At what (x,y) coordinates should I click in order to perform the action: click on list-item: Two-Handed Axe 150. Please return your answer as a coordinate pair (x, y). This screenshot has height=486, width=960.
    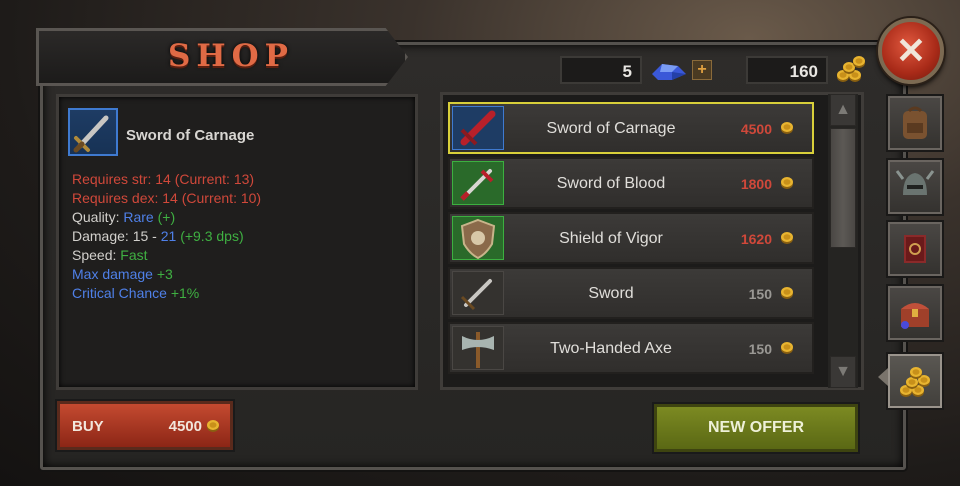
    Looking at the image, I should click on (631, 348).